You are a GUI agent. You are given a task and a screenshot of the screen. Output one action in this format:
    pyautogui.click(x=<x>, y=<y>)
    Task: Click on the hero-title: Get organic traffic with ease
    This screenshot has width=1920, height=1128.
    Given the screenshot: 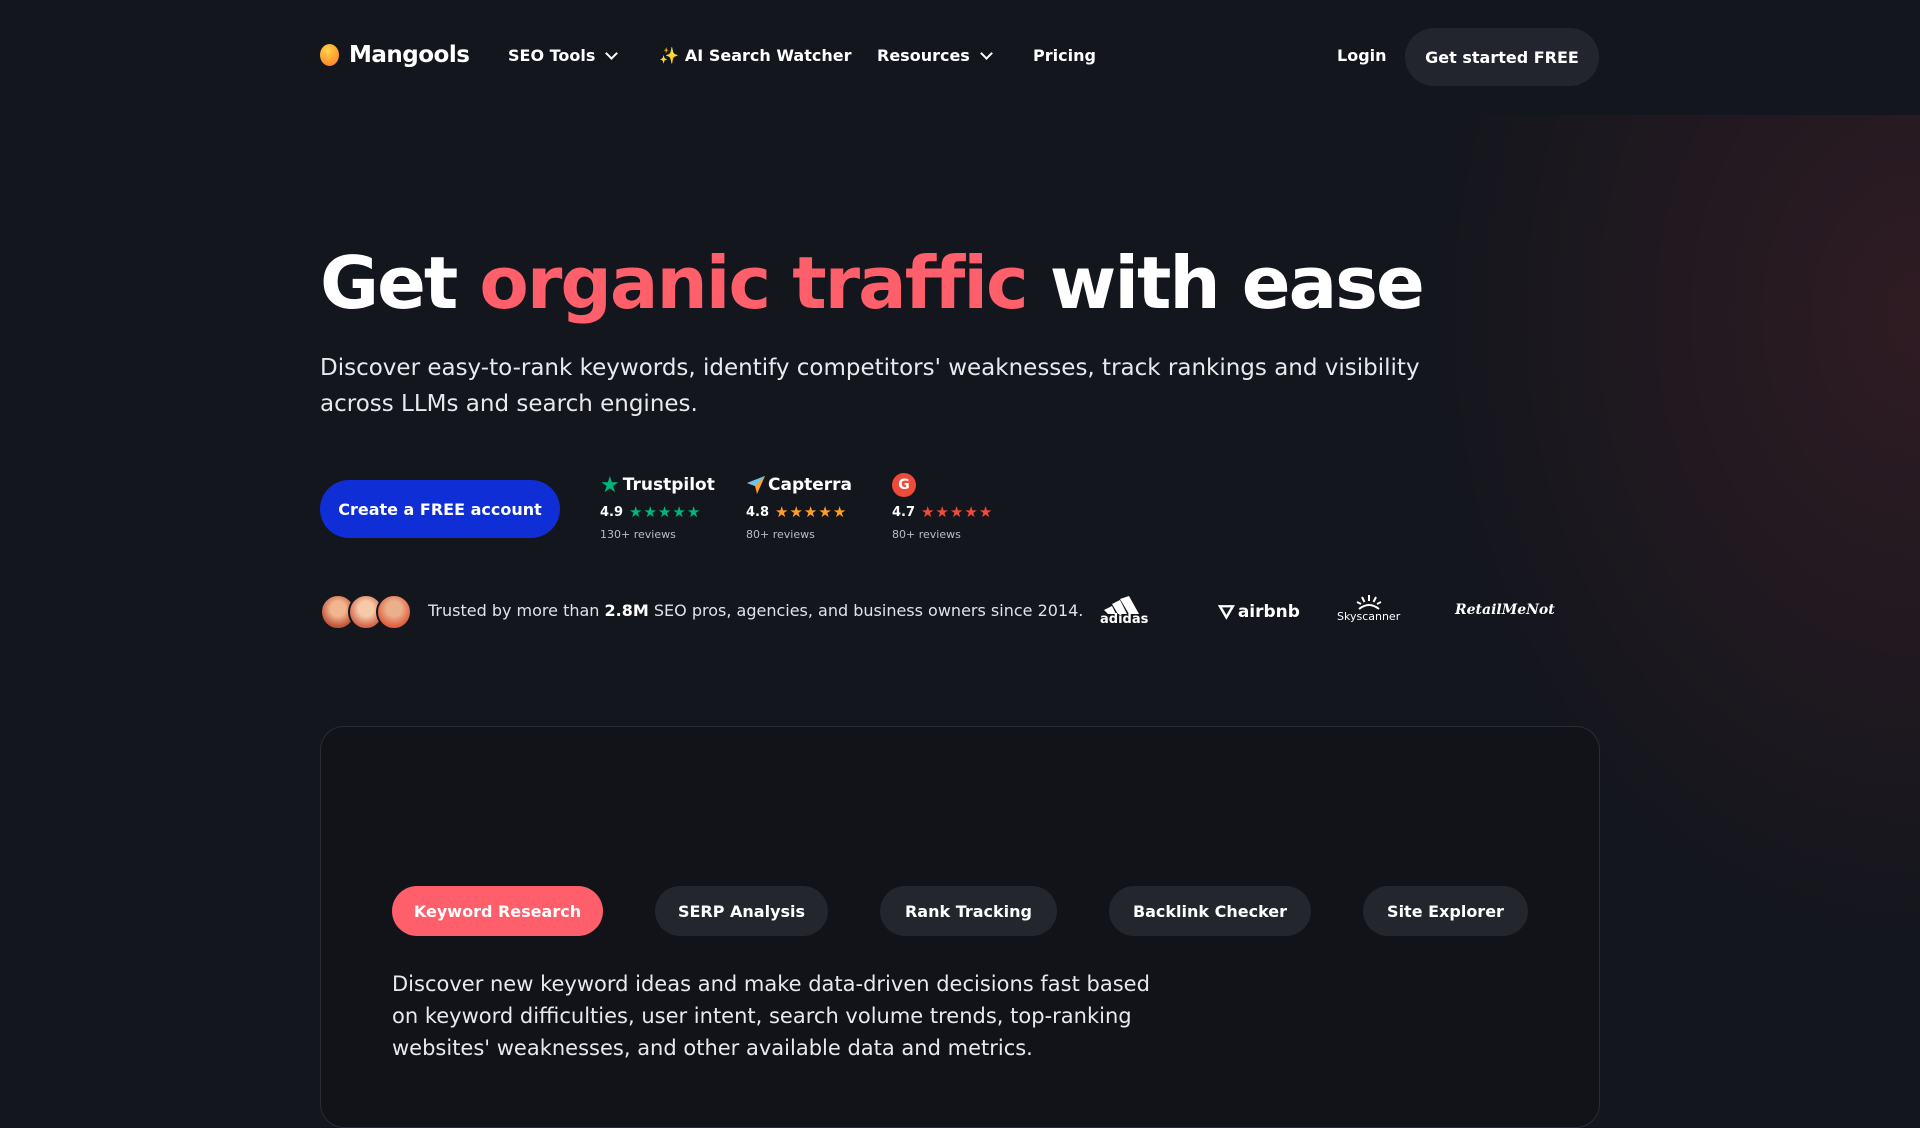 What is the action you would take?
    pyautogui.click(x=872, y=283)
    